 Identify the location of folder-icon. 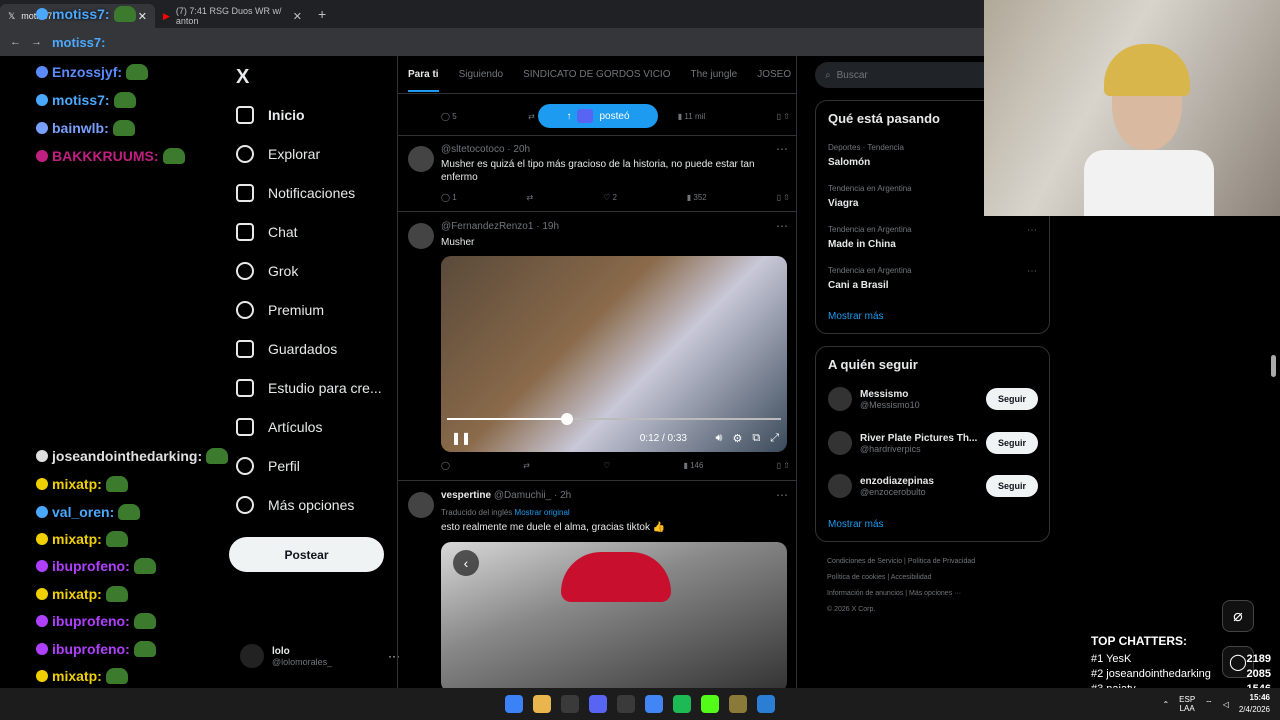
(542, 704).